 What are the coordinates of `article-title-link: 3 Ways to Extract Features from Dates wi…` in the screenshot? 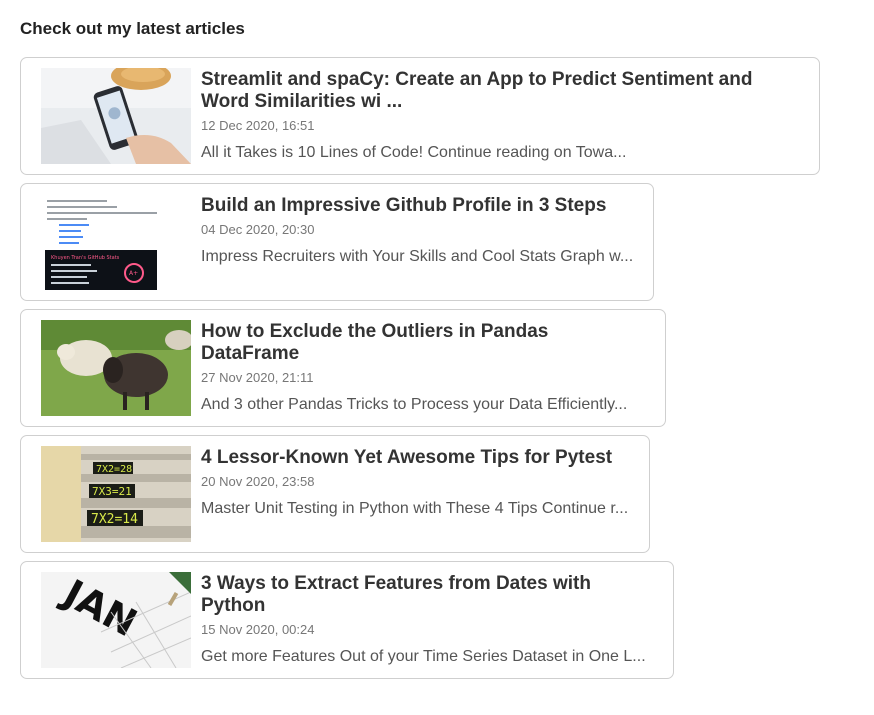 It's located at (430, 595).